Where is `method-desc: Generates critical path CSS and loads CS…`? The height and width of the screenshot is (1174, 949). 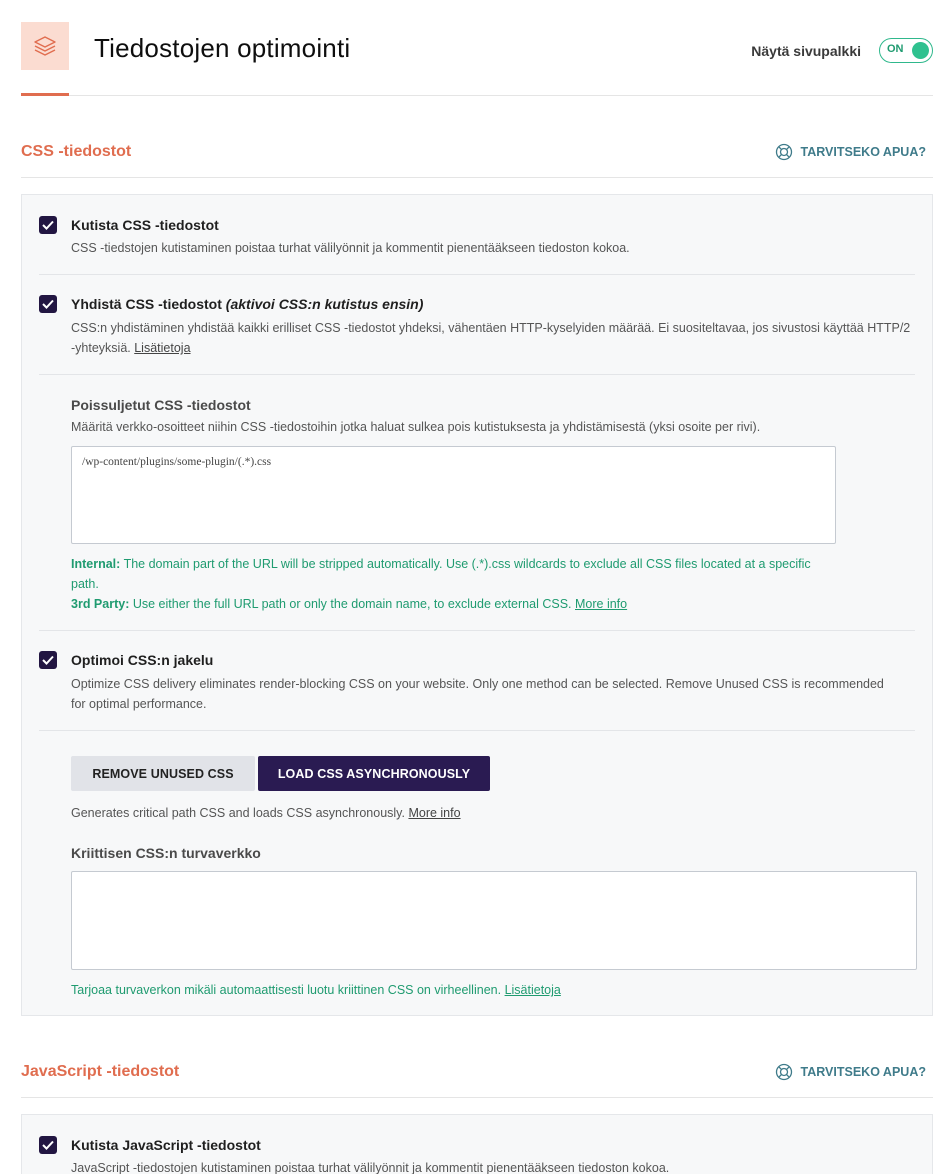
method-desc: Generates critical path CSS and loads CS… is located at coordinates (266, 813).